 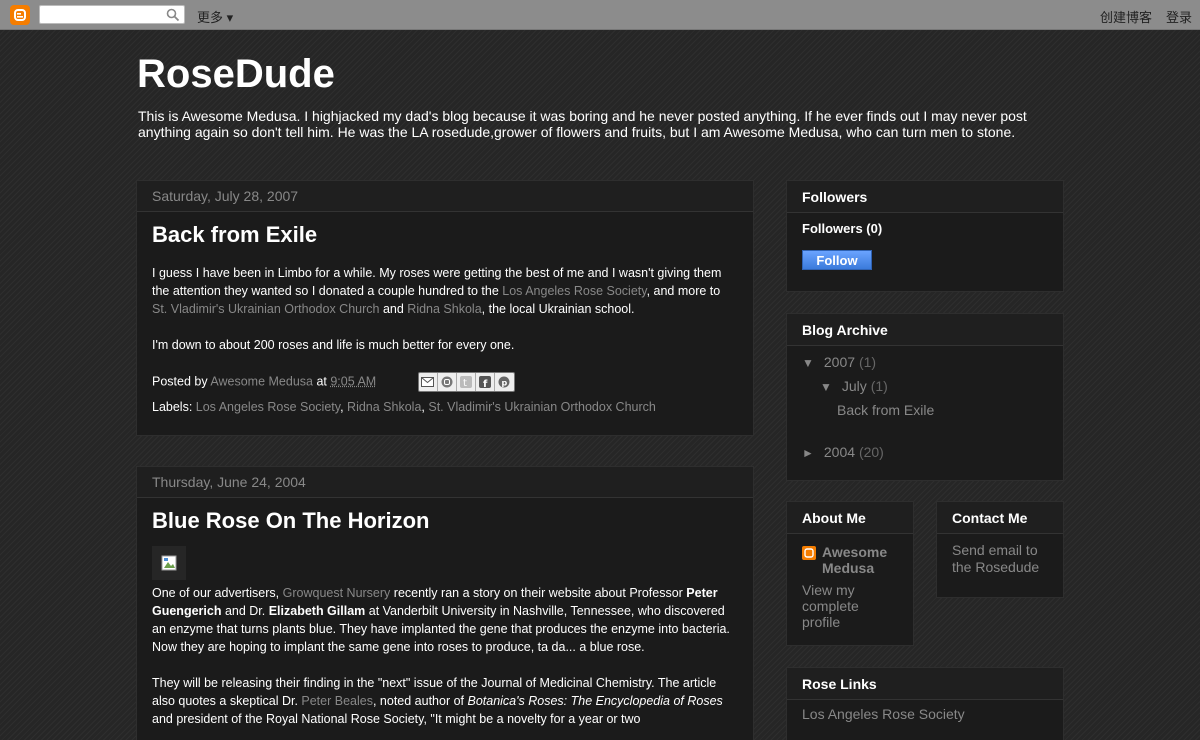 What do you see at coordinates (317, 611) in the screenshot?
I see `bold-name: Elizabeth Gillam` at bounding box center [317, 611].